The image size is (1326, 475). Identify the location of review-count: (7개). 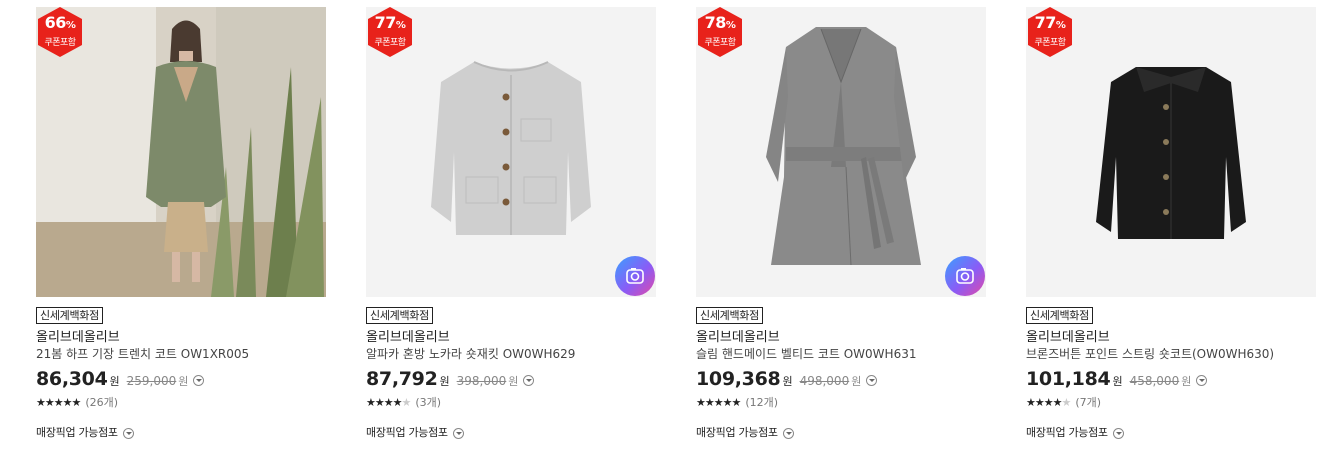
(1088, 402).